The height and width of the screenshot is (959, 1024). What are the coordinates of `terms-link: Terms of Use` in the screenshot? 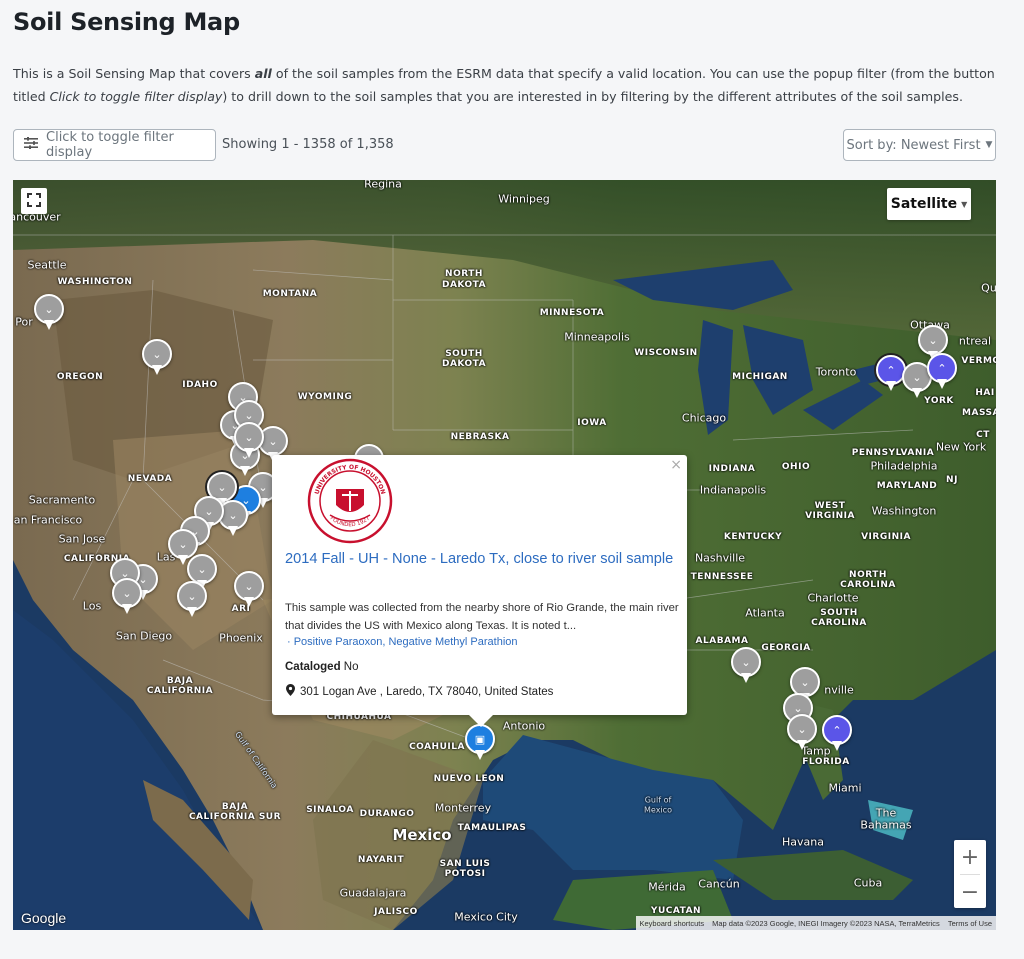 It's located at (970, 923).